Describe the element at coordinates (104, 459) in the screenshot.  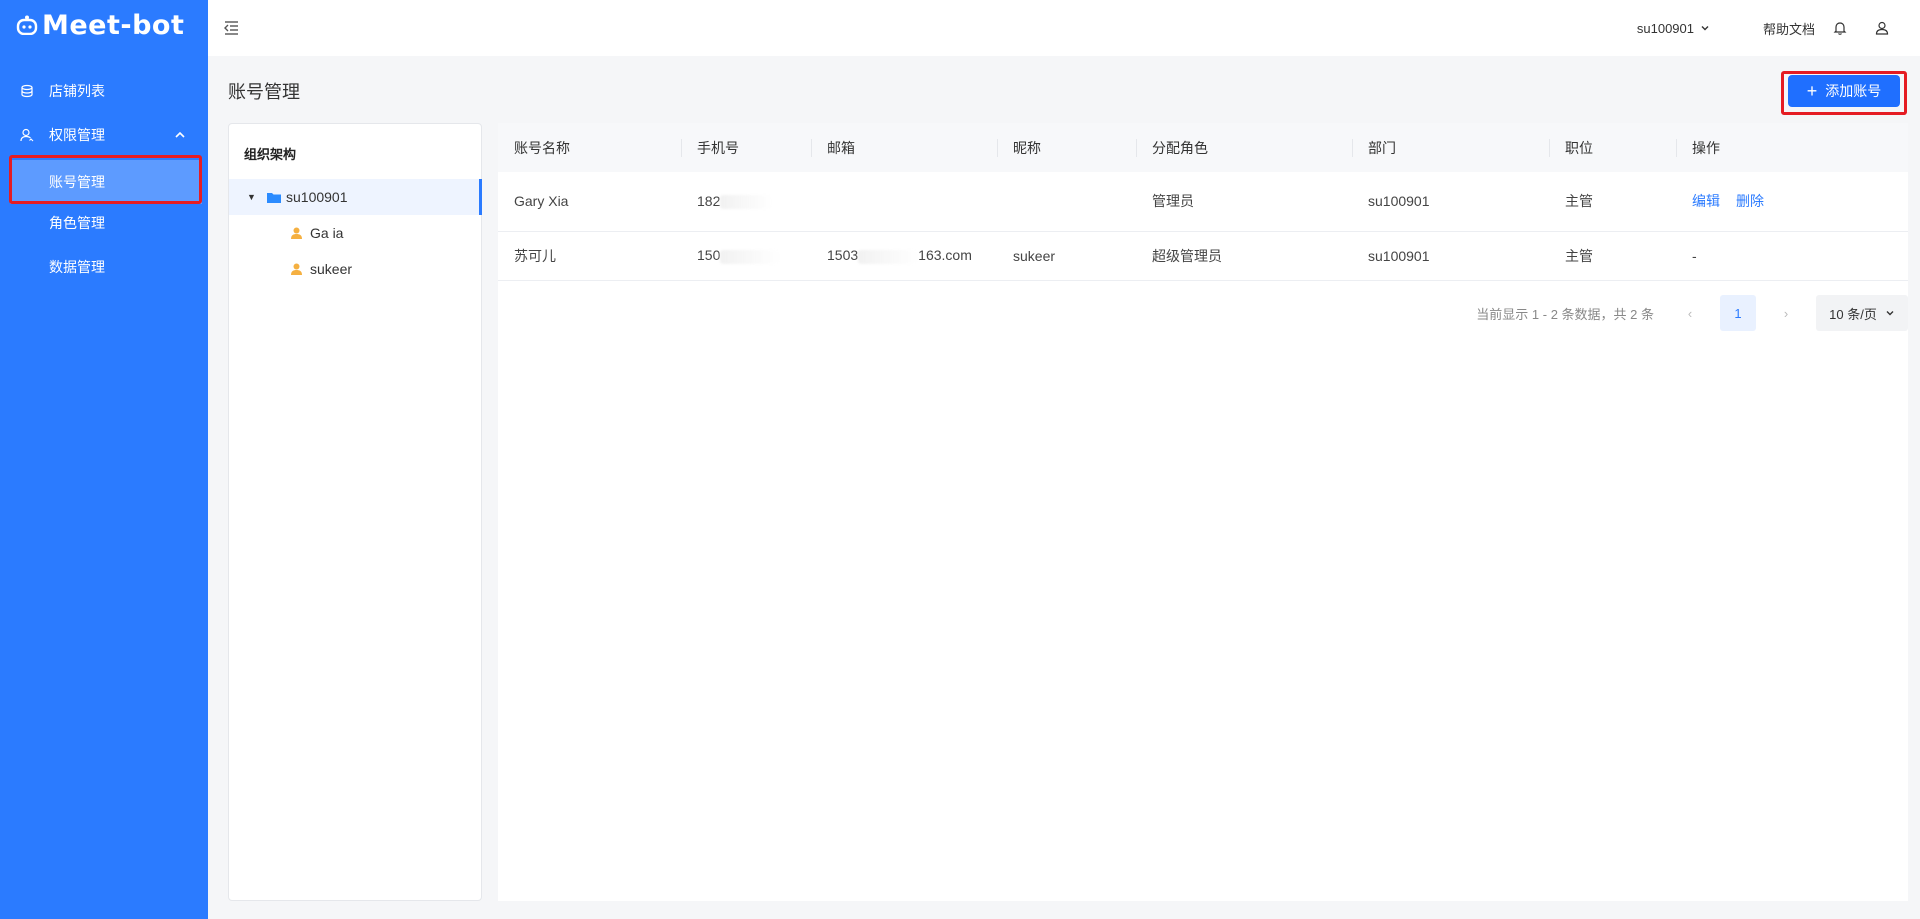
I see `sidebar: Meet-bot 店铺列表 权限管理 账号管理 角色管理 数据管理` at that location.